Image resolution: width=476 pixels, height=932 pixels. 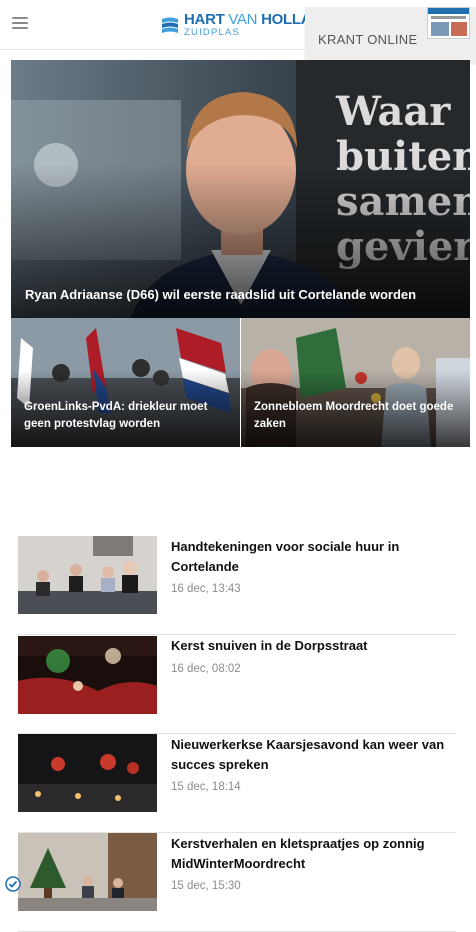 What do you see at coordinates (393, 111) in the screenshot?
I see `svg-text: Waar` at bounding box center [393, 111].